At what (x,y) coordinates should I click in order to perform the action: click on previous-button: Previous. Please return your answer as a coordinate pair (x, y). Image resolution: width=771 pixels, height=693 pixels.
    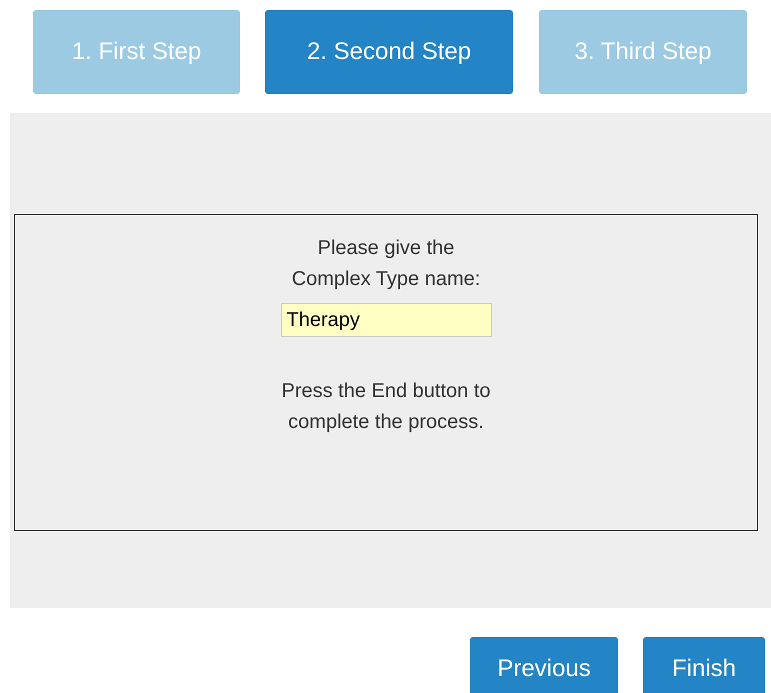
    Looking at the image, I should click on (544, 665).